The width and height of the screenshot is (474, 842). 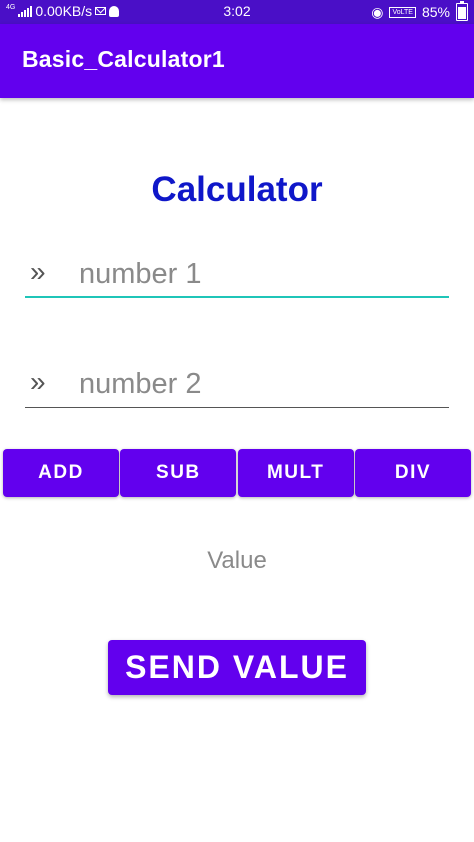 I want to click on result-text: Value, so click(x=237, y=560).